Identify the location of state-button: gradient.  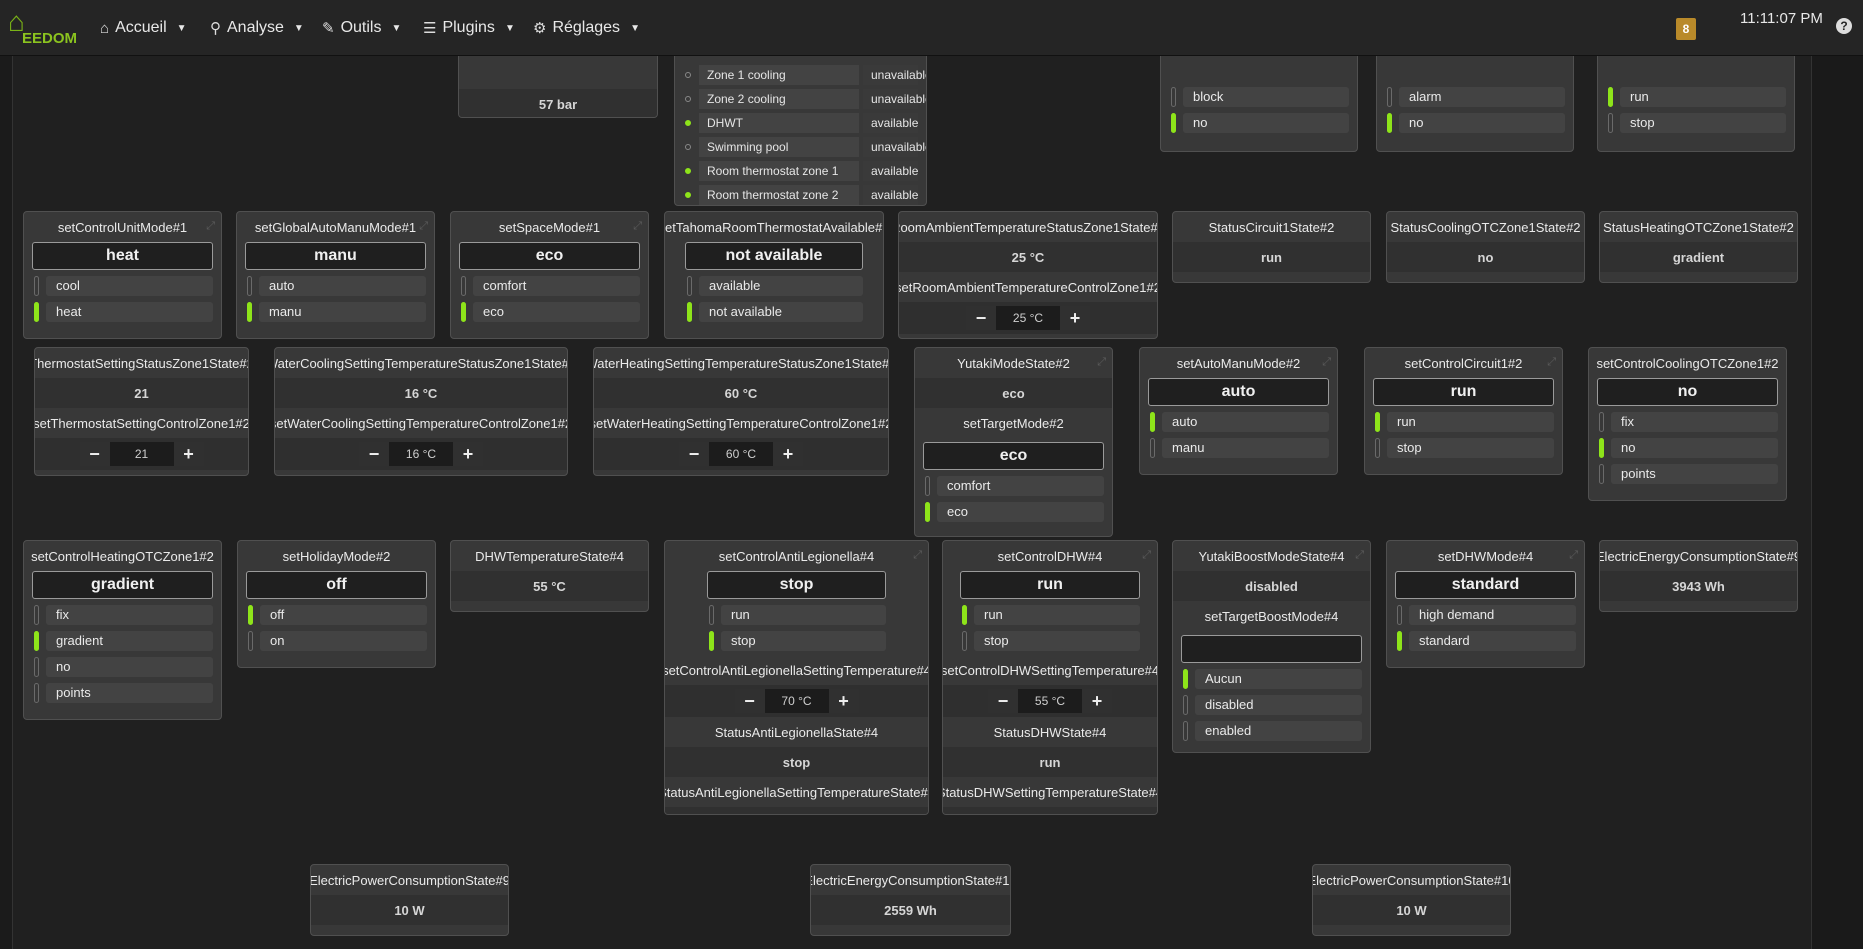
(122, 585).